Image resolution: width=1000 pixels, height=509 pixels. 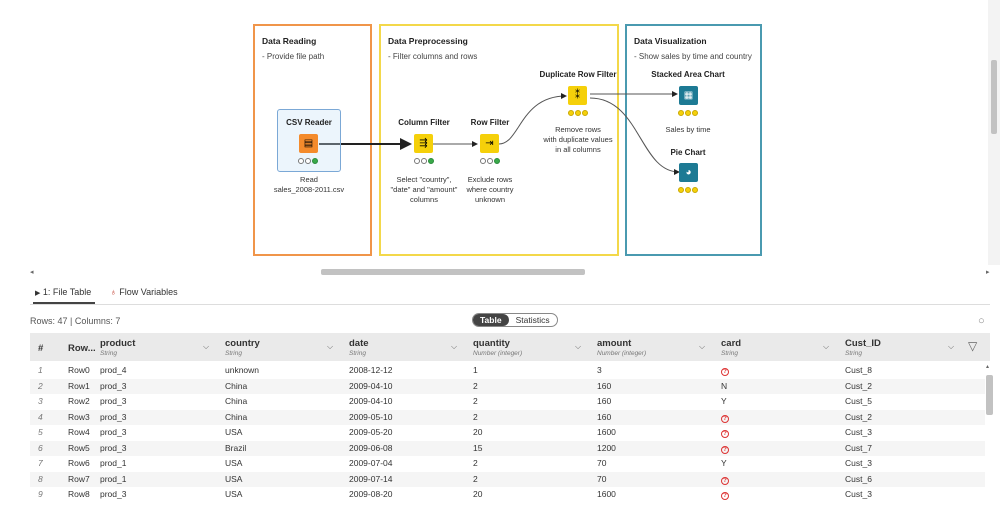 I want to click on node-desc: Read sales_2008-2011.csv, so click(x=309, y=184).